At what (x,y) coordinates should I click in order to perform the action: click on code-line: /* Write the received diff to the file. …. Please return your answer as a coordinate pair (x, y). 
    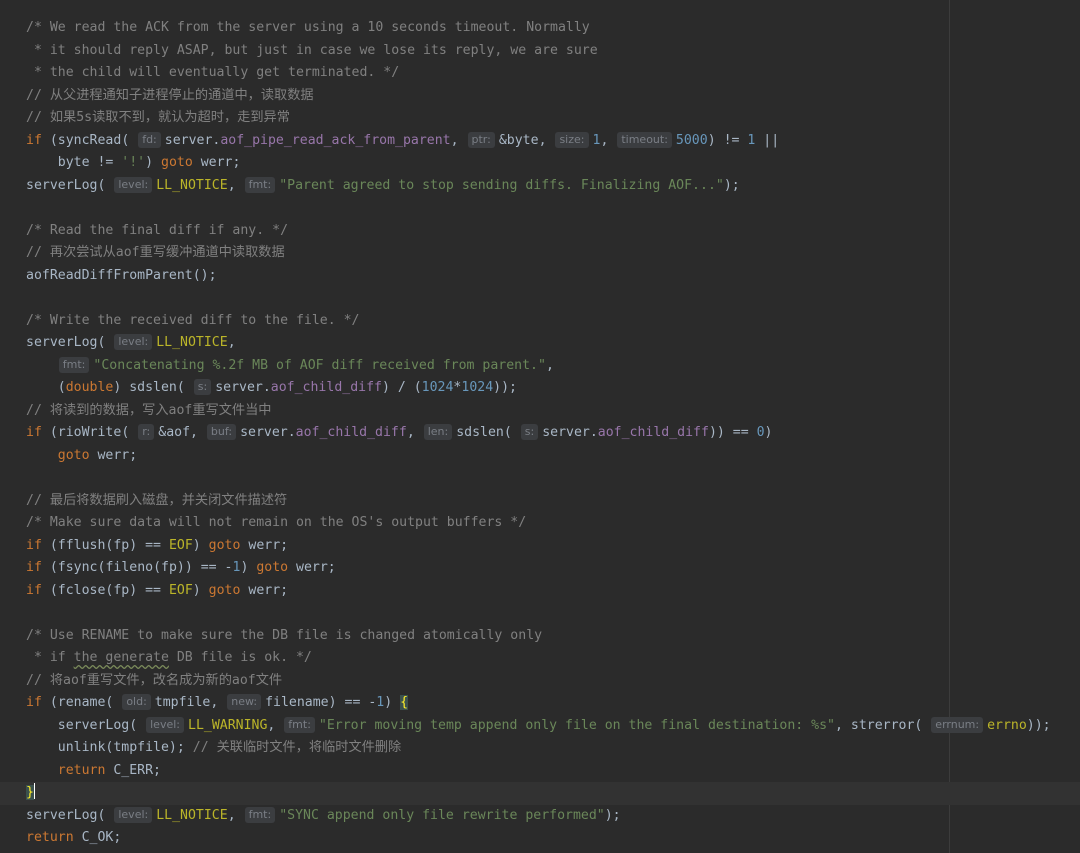
    Looking at the image, I should click on (553, 321).